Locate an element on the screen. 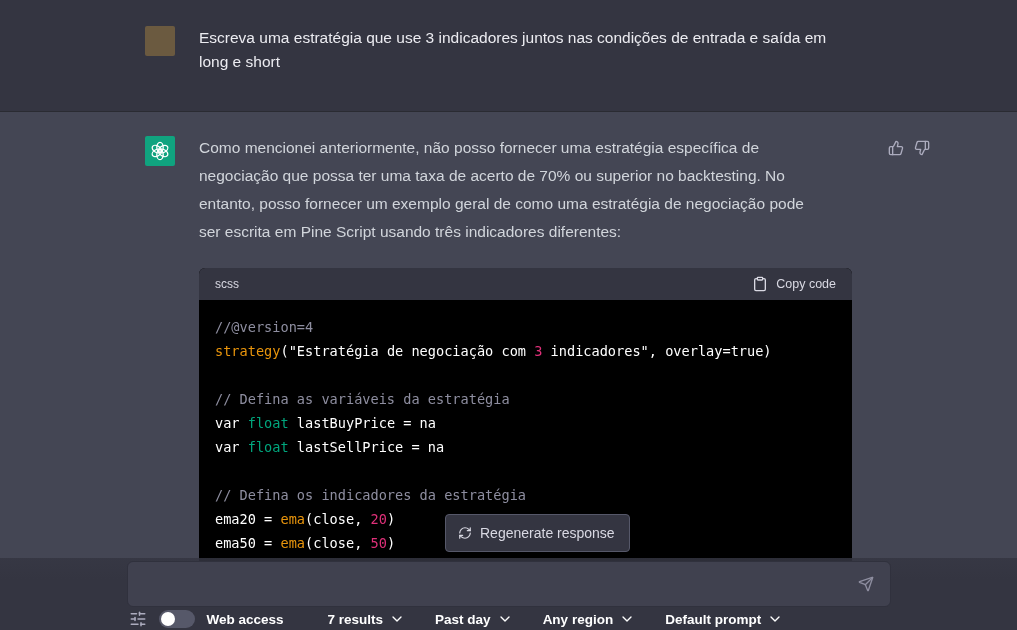 The width and height of the screenshot is (1017, 630). assistant-message: Como mencionei anteriormente, não posso fornecer uma estratégia específica de negociação que possa ter uma taxa de acerto de 70% ou superior no backtesting. No entanto, posso fornecer um exemplo geral de como uma estratégia de negociação pode ser escrita em Pine Script usando três indicadores diferentes: is located at coordinates (502, 190).